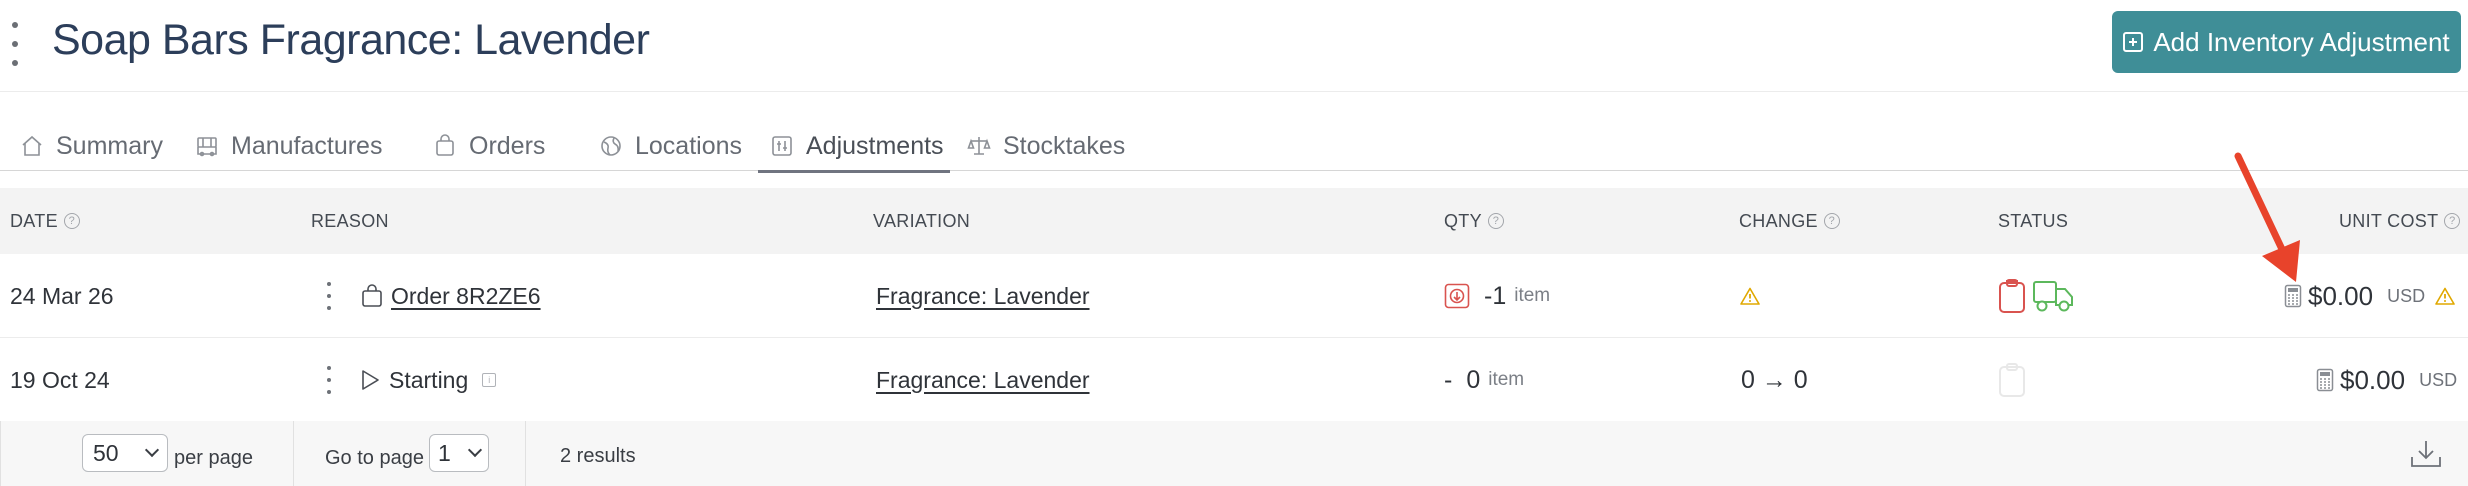 The width and height of the screenshot is (2468, 486). I want to click on tab-summary: Summary, so click(91, 146).